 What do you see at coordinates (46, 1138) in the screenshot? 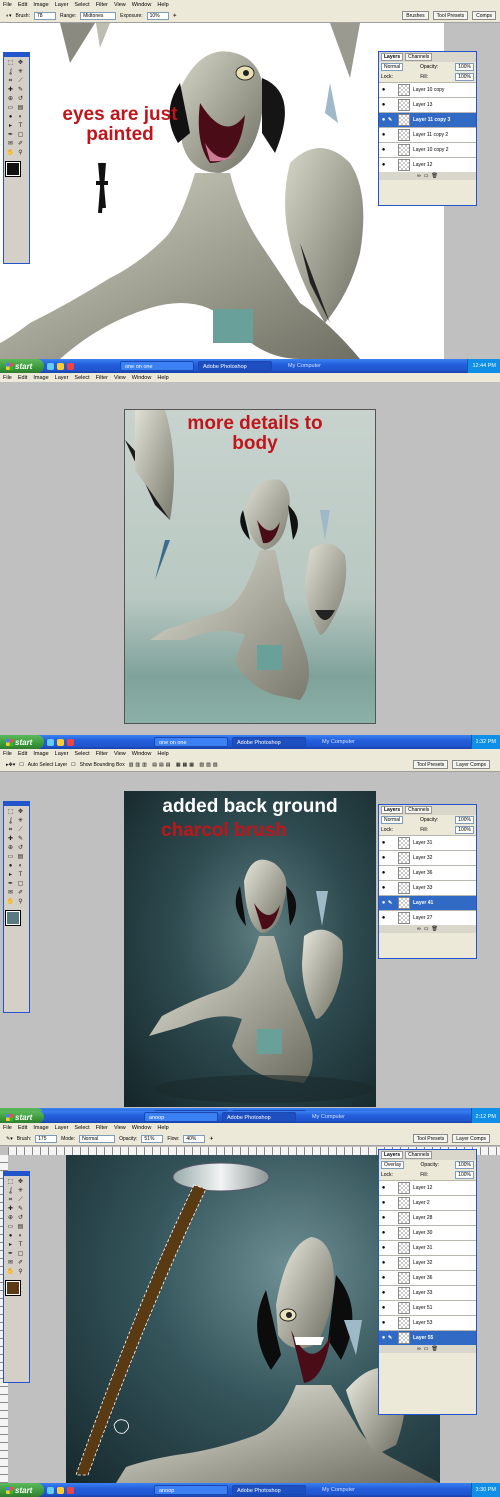
I see `brush-size-picker: 175` at bounding box center [46, 1138].